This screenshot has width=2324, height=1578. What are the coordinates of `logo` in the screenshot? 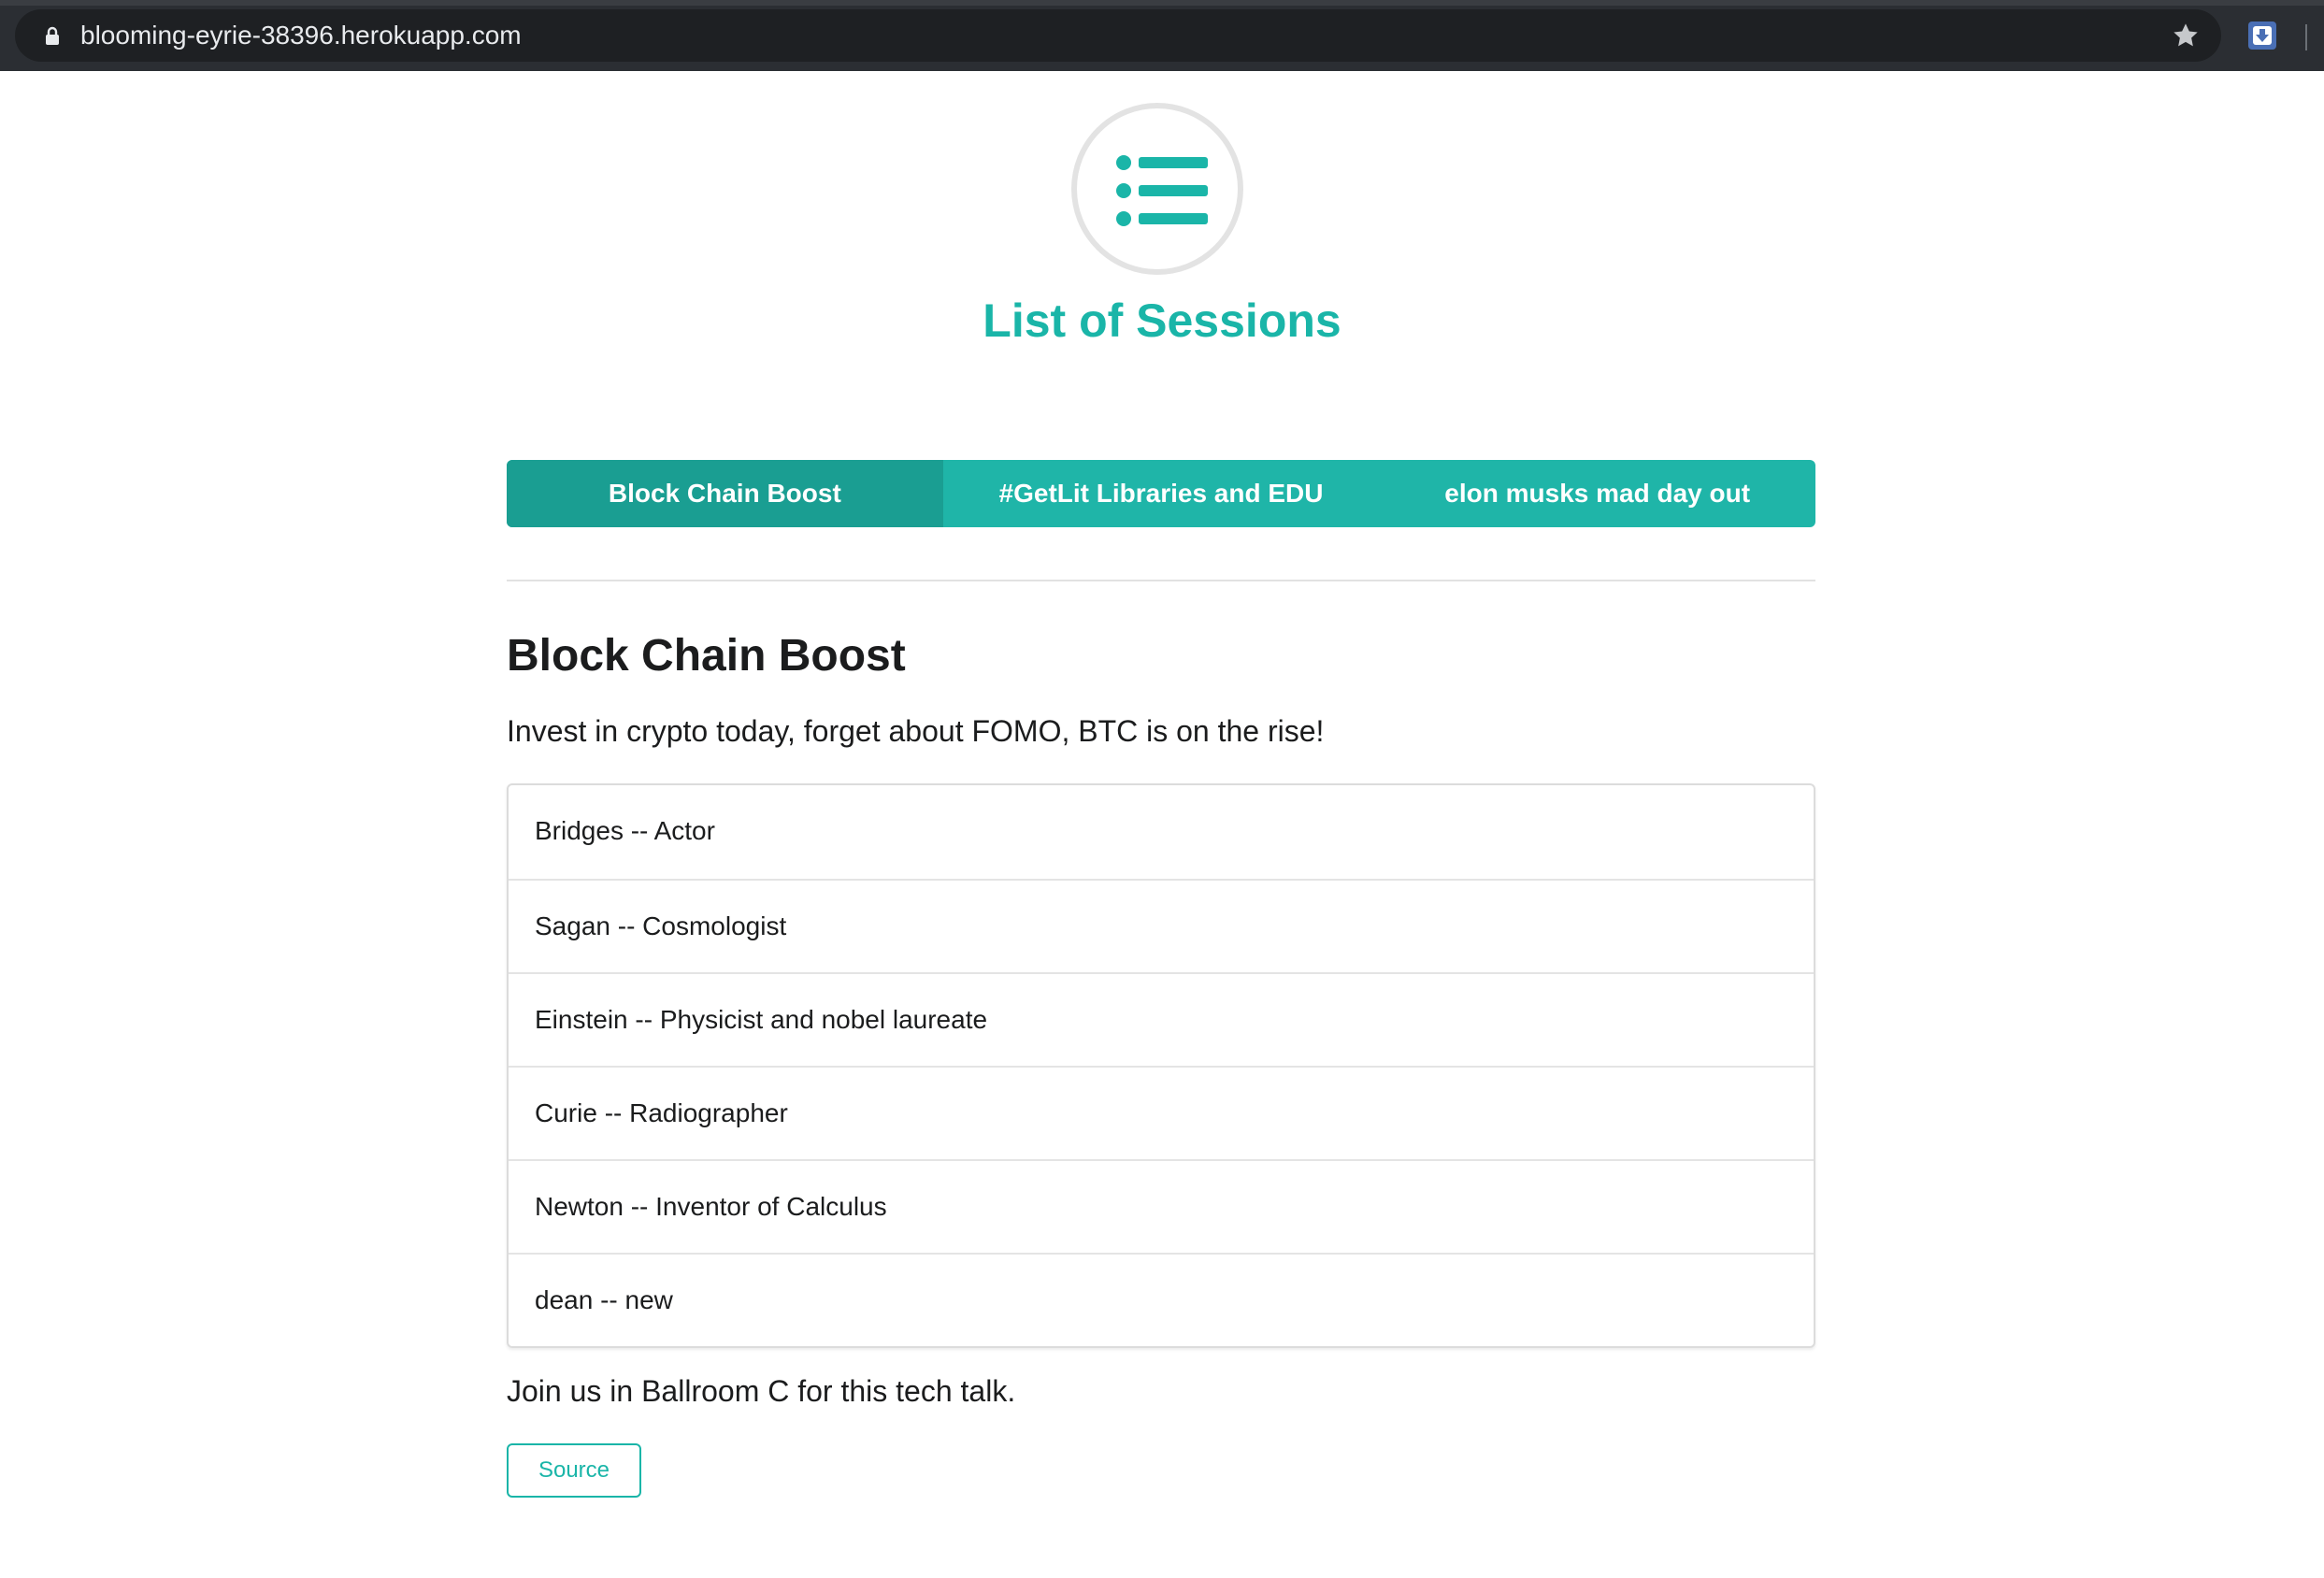 It's located at (1157, 189).